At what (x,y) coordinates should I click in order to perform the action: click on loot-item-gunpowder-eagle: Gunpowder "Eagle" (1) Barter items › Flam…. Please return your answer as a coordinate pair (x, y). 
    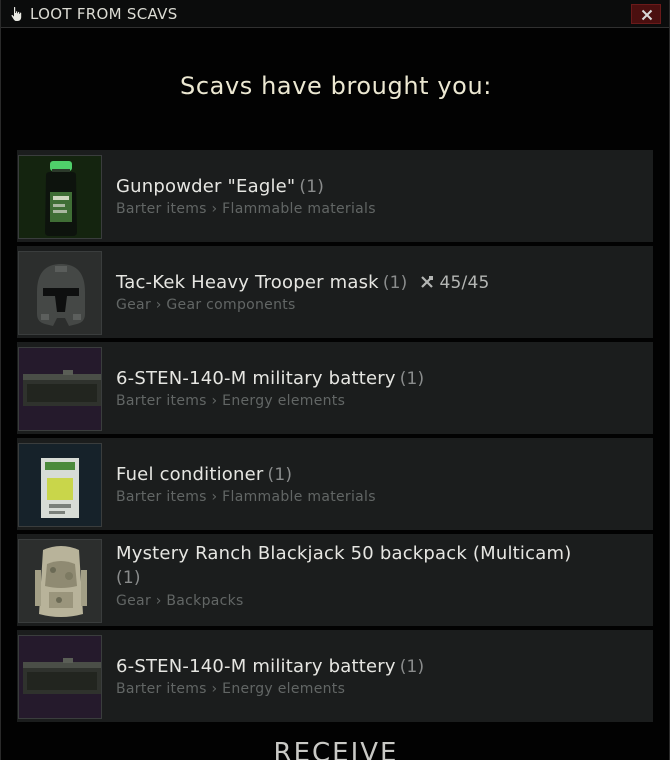
    Looking at the image, I should click on (335, 196).